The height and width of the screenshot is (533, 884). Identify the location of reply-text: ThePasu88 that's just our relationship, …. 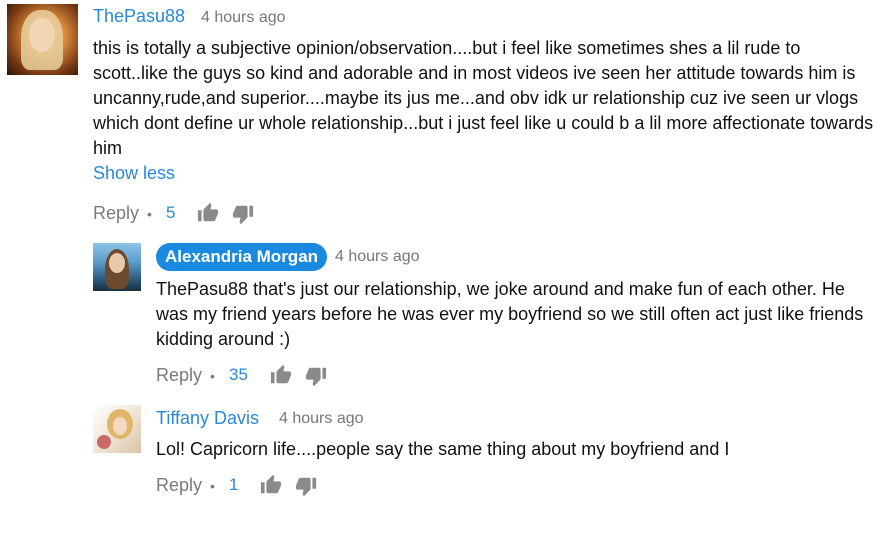
(510, 314).